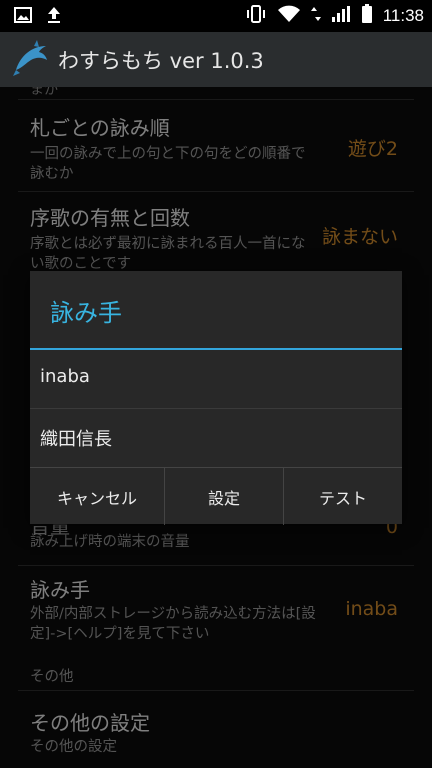 The width and height of the screenshot is (432, 768). Describe the element at coordinates (23, 17) in the screenshot. I see `image-icon` at that location.